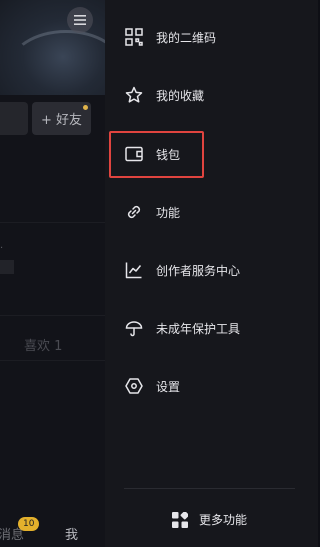 This screenshot has height=547, width=320. What do you see at coordinates (2, 245) in the screenshot?
I see `bio-fragment: .` at bounding box center [2, 245].